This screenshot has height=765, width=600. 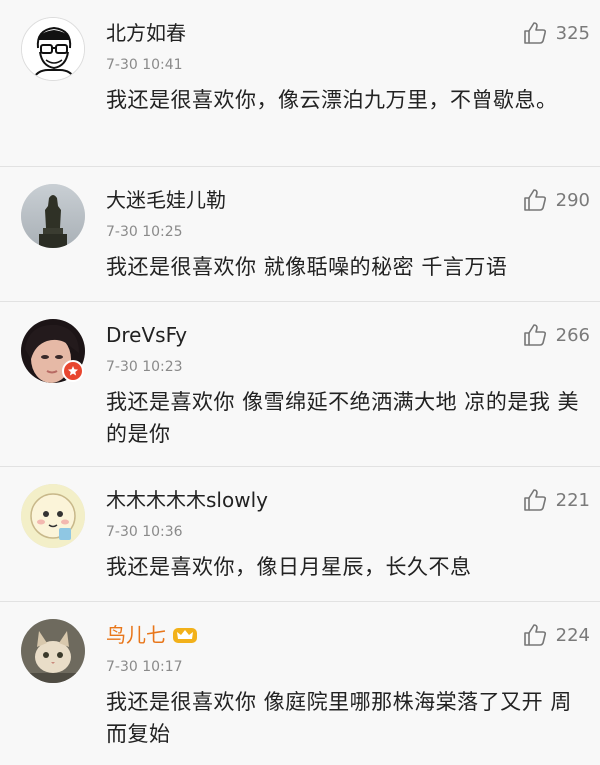 I want to click on username-text: 鸟儿七, so click(x=136, y=635).